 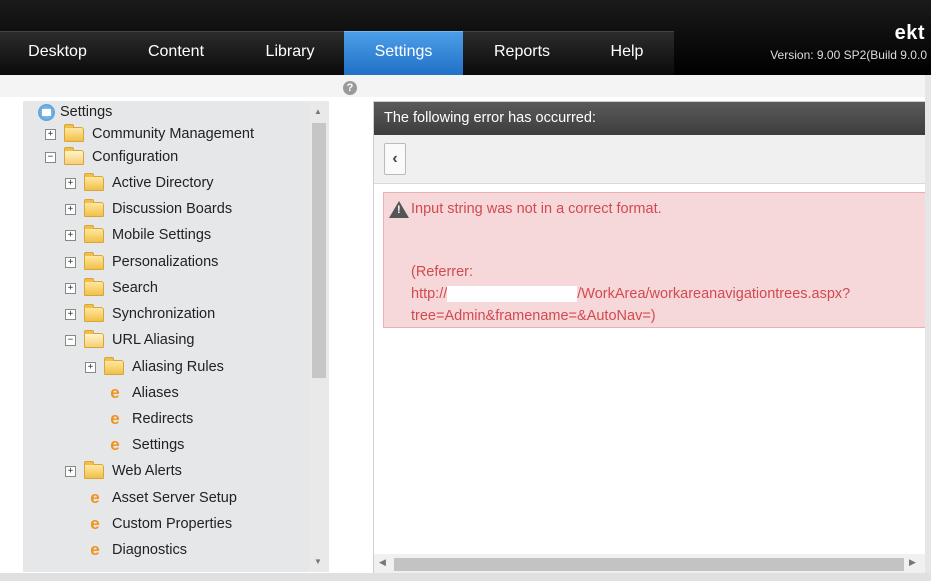 What do you see at coordinates (465, 577) in the screenshot?
I see `window-bottom-edge` at bounding box center [465, 577].